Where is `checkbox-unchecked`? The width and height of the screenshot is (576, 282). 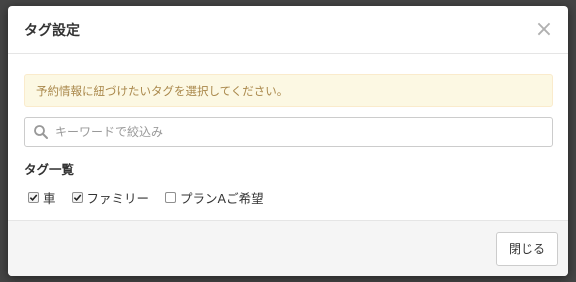 checkbox-unchecked is located at coordinates (171, 197).